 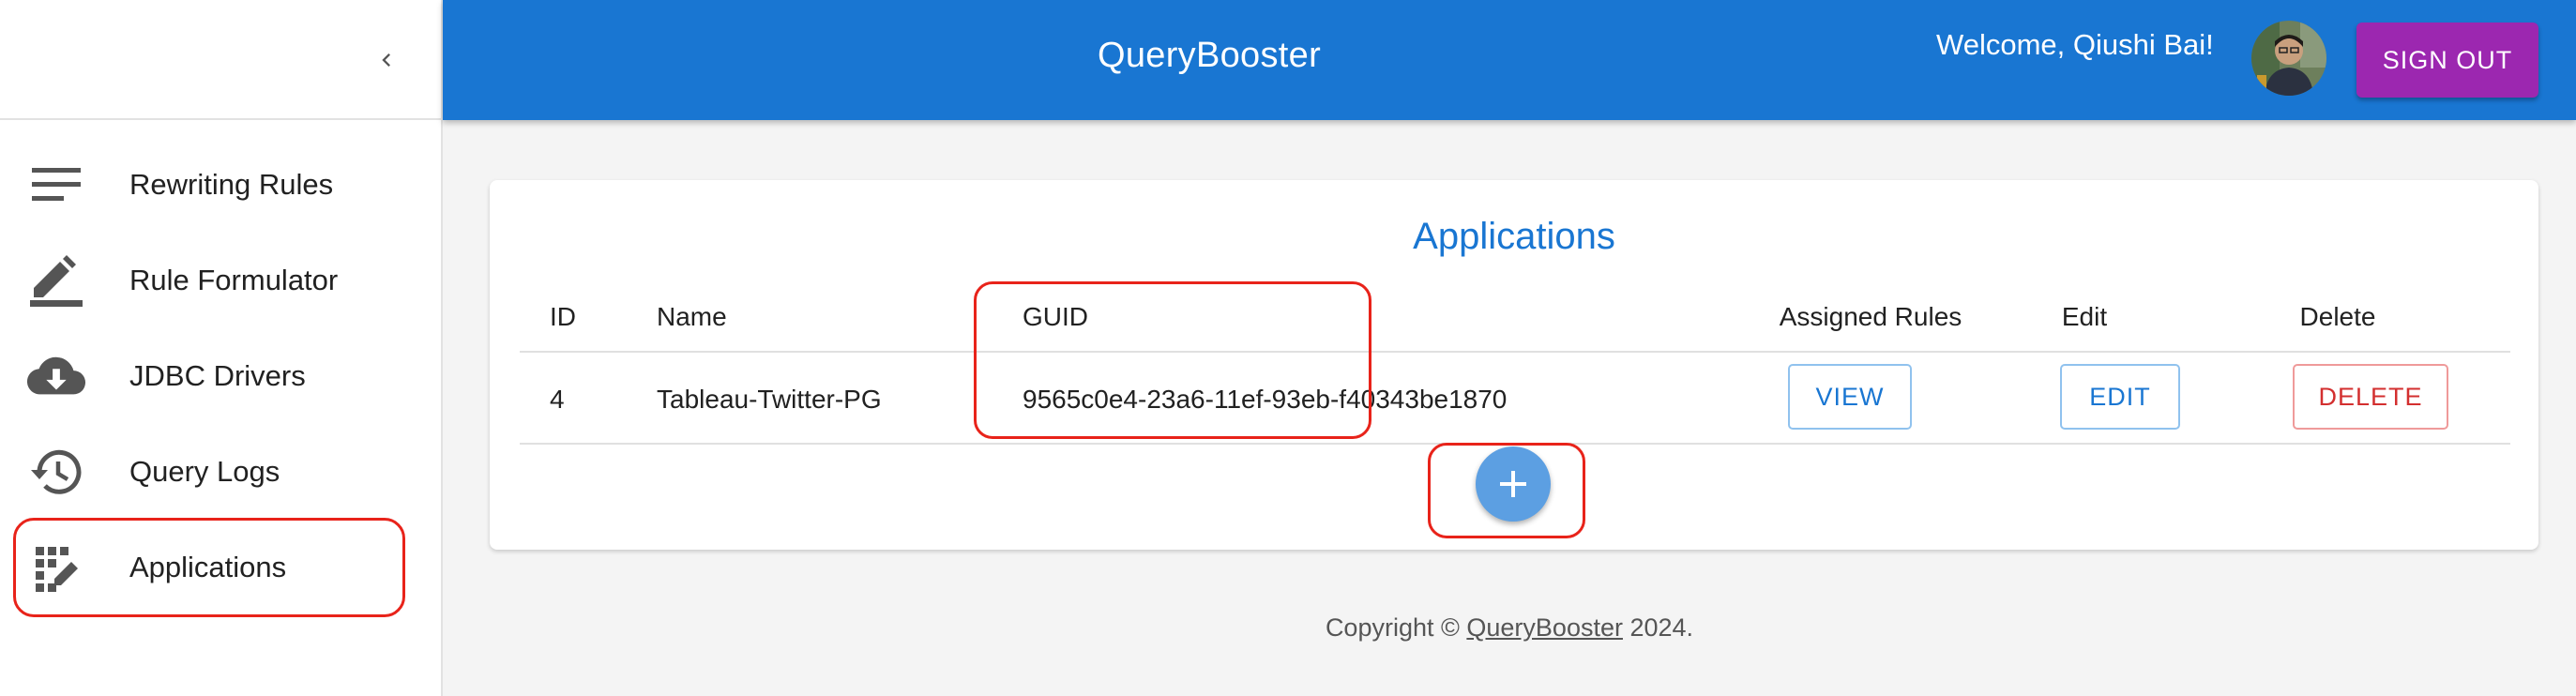 I want to click on welcome-message: Welcome, Qiushi Bai!, so click(x=2075, y=44).